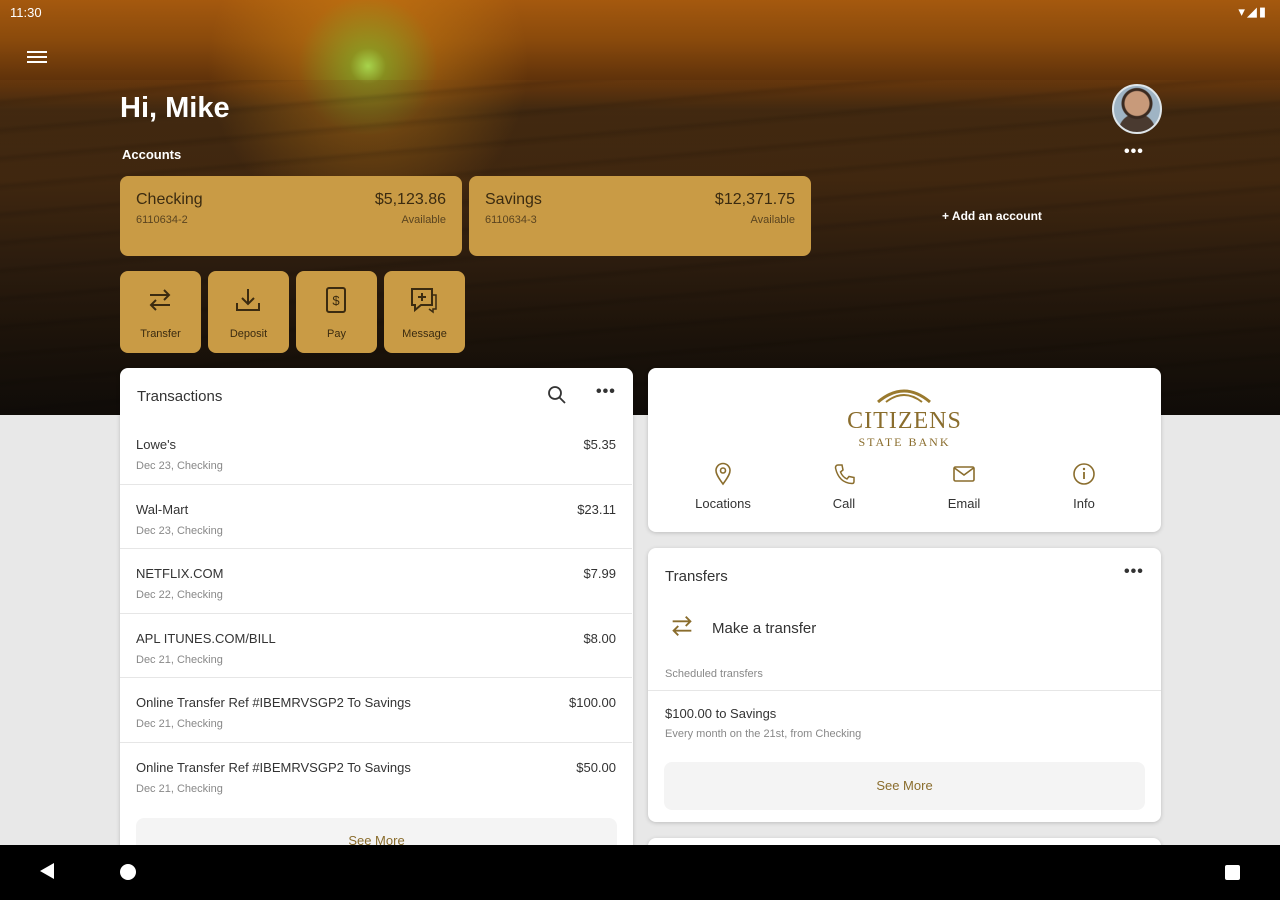 The image size is (1280, 900). Describe the element at coordinates (723, 474) in the screenshot. I see `location-pin-icon` at that location.